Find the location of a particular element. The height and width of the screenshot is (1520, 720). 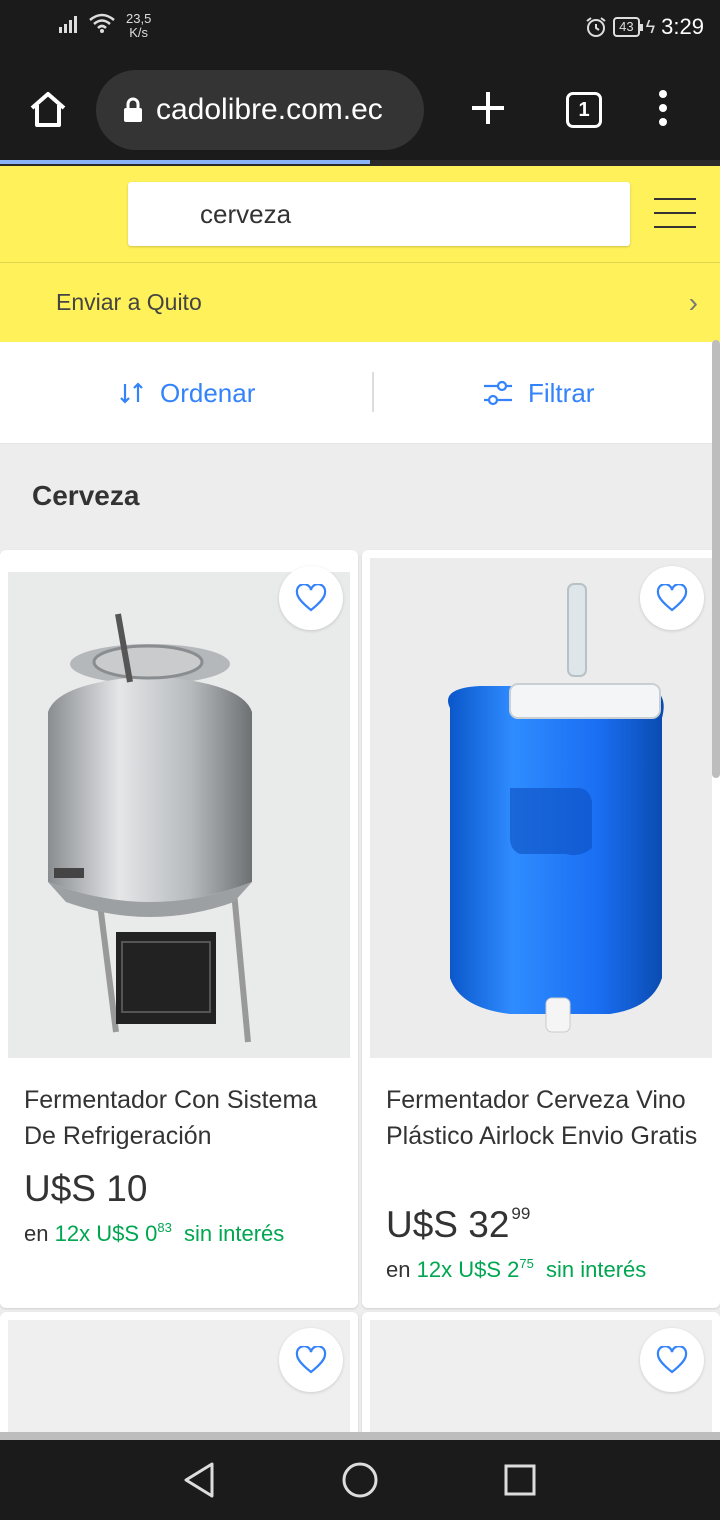

home-circle-icon is located at coordinates (360, 1480).